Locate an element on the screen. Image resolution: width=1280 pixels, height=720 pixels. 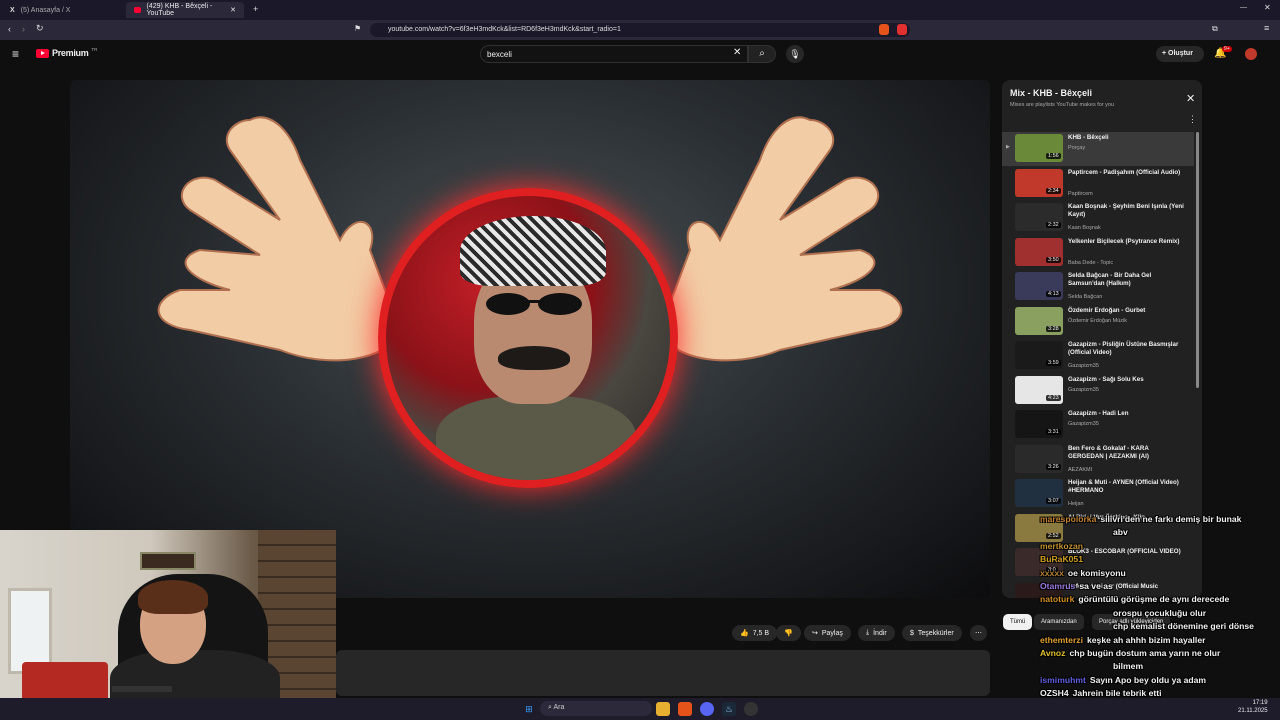
download-icon: ⤓ is located at coordinates (868, 632).